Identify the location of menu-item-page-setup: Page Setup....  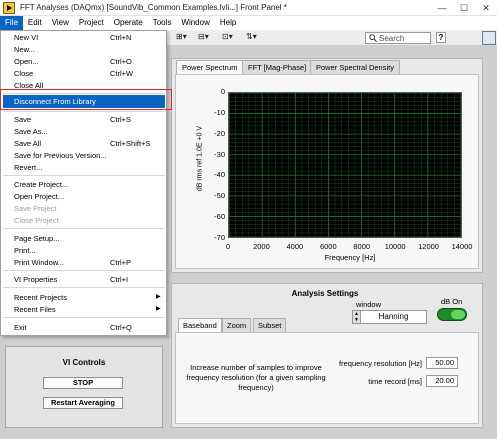
(89, 238).